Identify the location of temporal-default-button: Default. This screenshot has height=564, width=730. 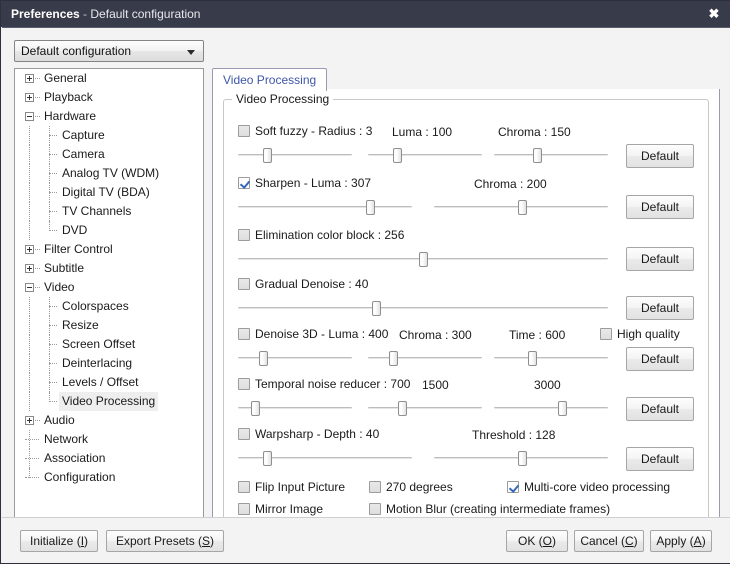
(660, 409).